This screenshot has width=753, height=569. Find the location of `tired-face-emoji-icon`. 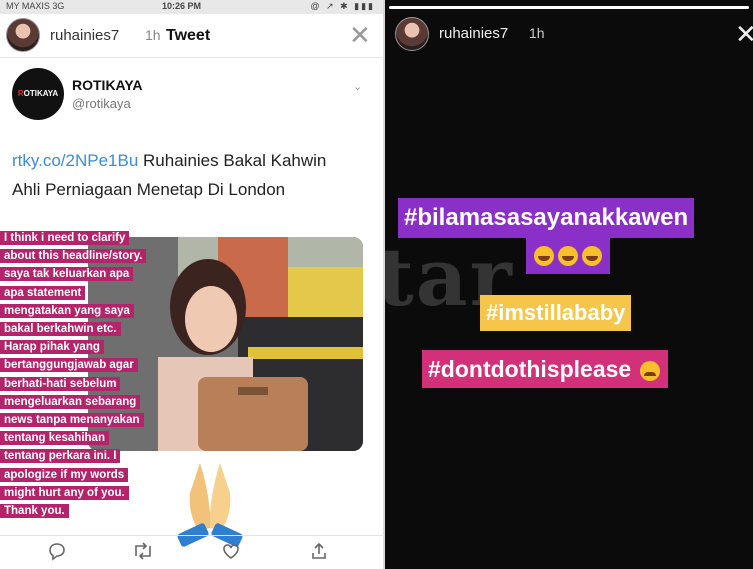

tired-face-emoji-icon is located at coordinates (649, 370).